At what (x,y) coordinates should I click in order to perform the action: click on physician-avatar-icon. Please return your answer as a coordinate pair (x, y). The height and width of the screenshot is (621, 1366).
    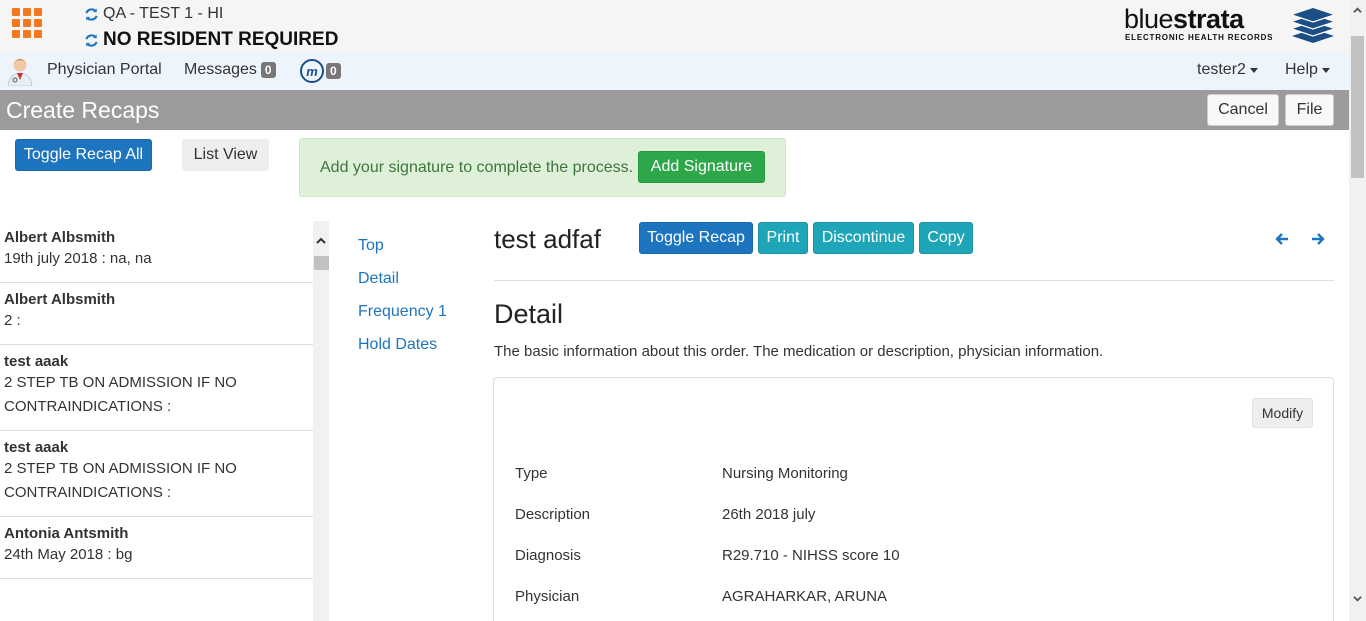
    Looking at the image, I should click on (20, 72).